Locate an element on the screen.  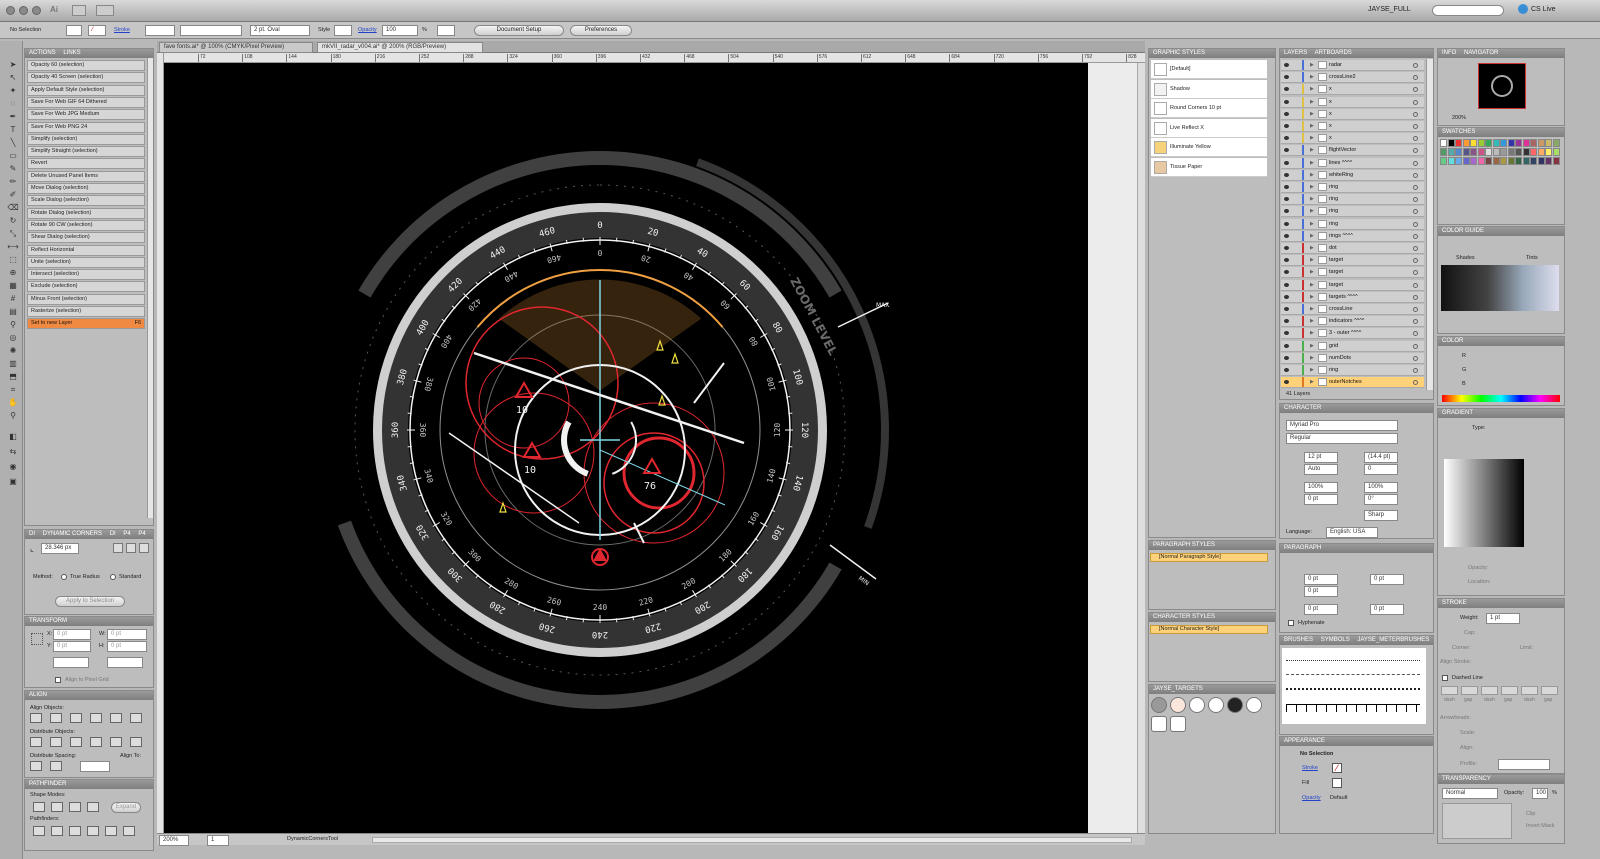
lasso-tool-icon: ◌ is located at coordinates (13, 103).